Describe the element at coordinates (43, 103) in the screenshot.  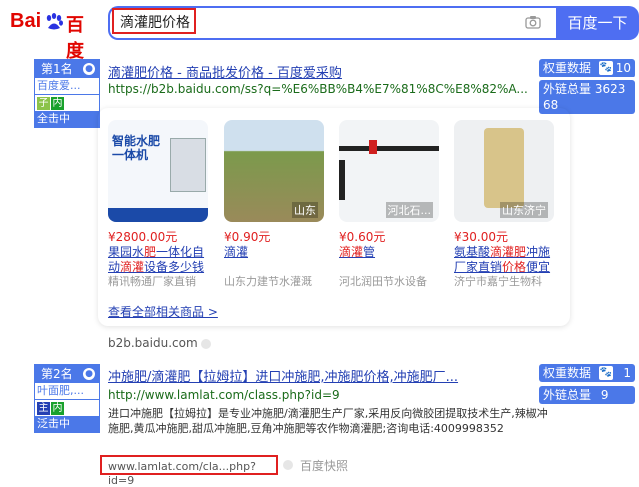
I see `tag-zi: 子` at that location.